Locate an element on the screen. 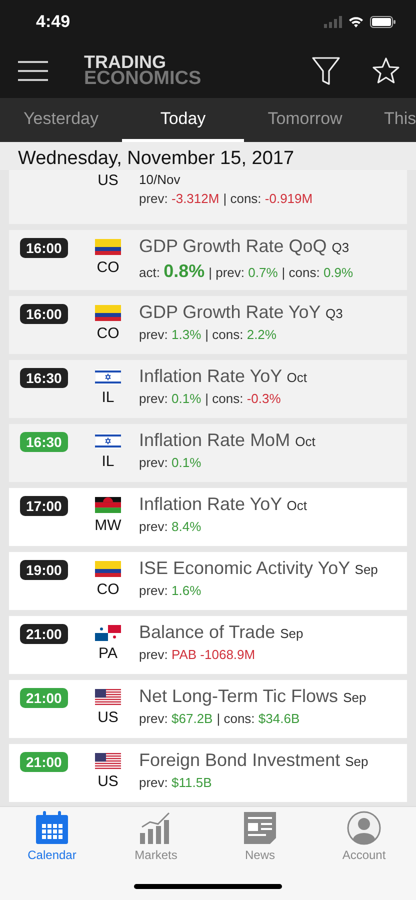 This screenshot has height=900, width=416. event-stat: | prev: 0.7% is located at coordinates (243, 272).